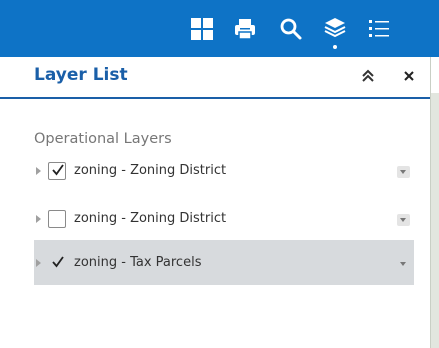 Image resolution: width=439 pixels, height=348 pixels. Describe the element at coordinates (335, 47) in the screenshot. I see `active-indicator` at that location.